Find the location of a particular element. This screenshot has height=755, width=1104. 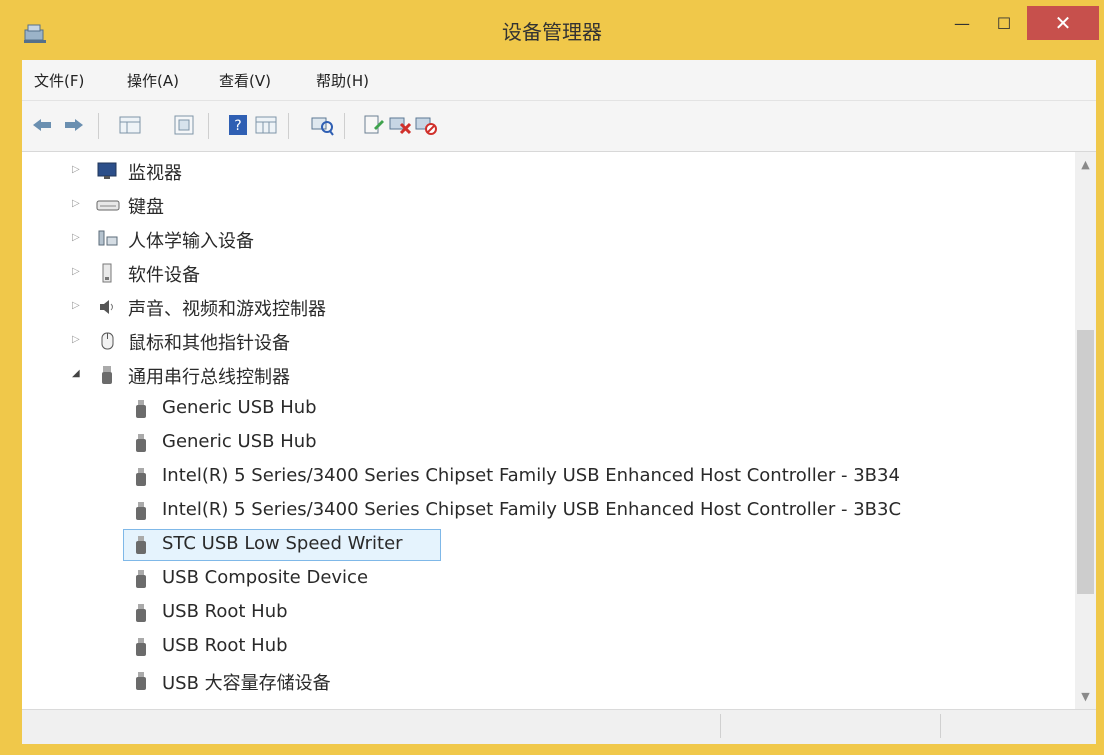

keyboard-icon is located at coordinates (108, 205).